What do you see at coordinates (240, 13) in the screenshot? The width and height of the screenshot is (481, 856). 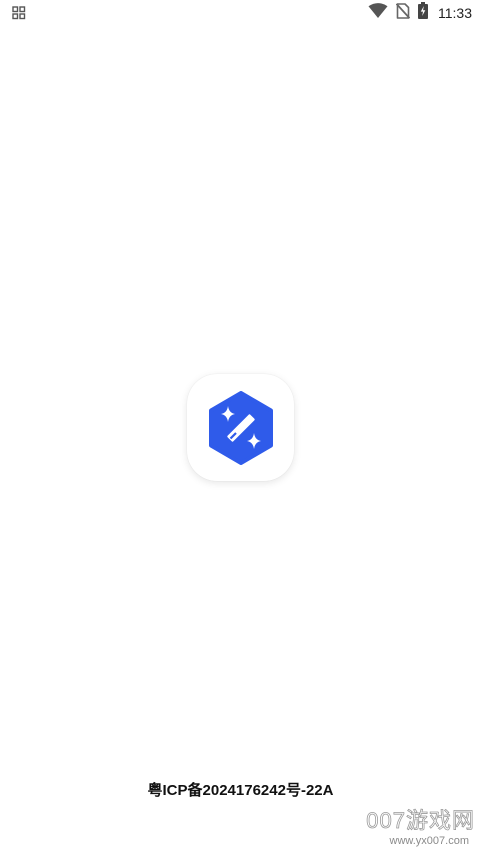 I see `status-bar: 11:33` at bounding box center [240, 13].